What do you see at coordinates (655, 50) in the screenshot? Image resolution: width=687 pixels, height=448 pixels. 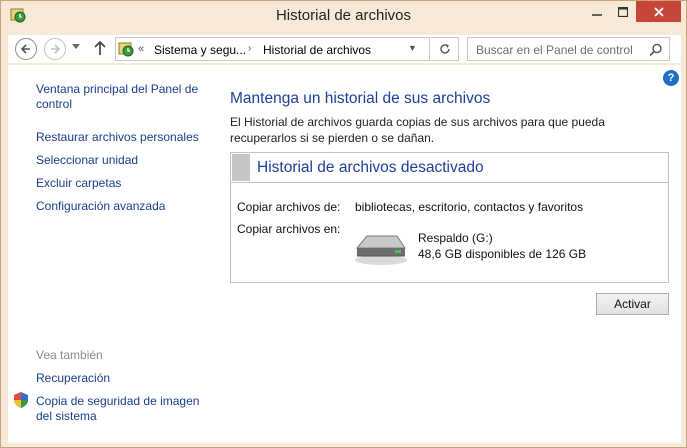 I see `search-icon` at bounding box center [655, 50].